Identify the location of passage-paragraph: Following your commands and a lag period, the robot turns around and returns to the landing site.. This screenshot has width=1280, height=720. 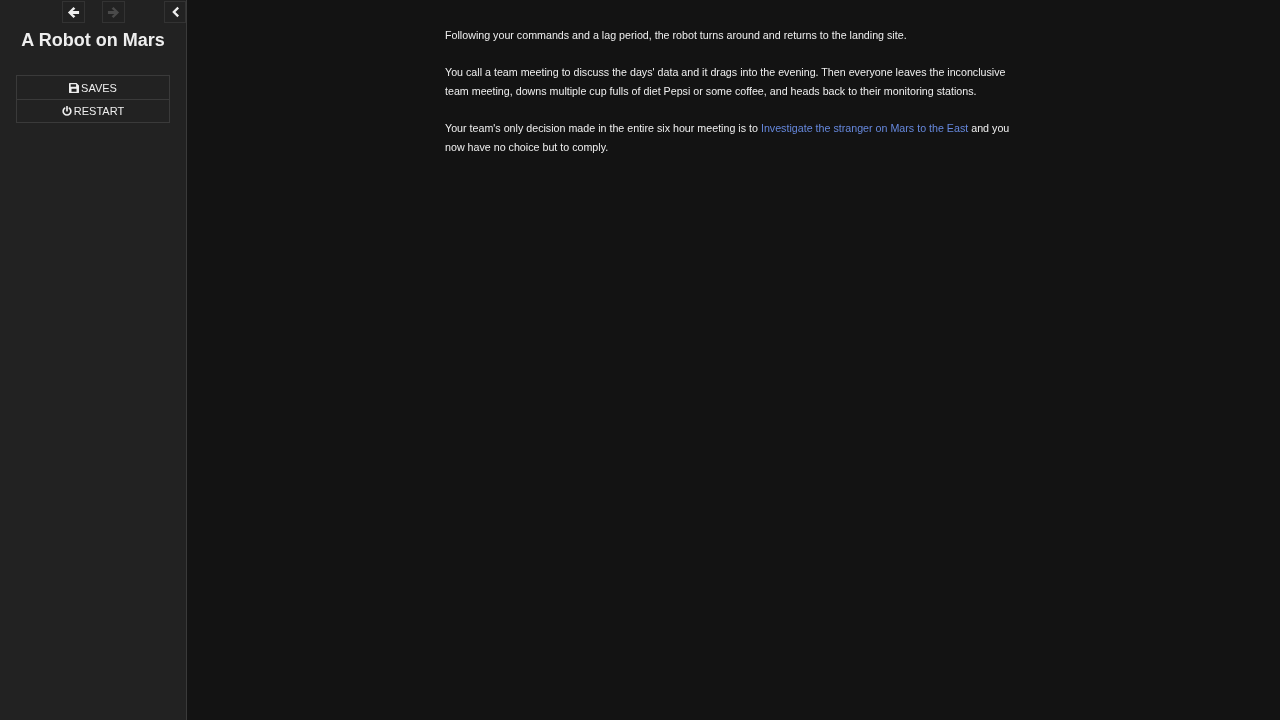
(676, 35).